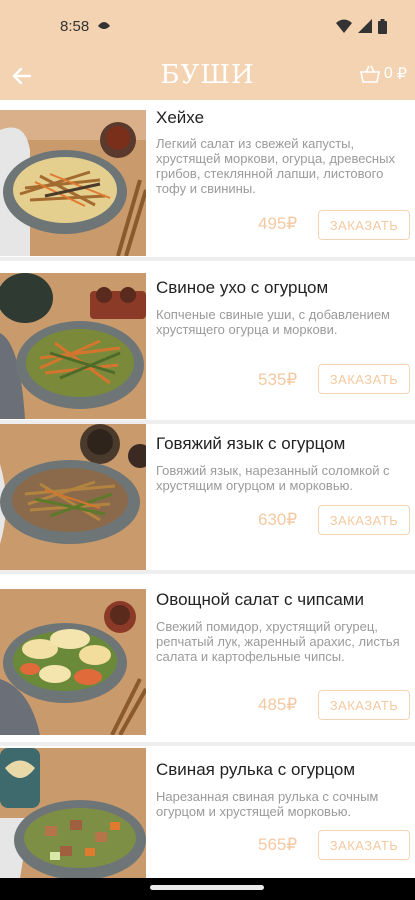 The image size is (415, 900). What do you see at coordinates (278, 519) in the screenshot?
I see `product-price: 630₽` at bounding box center [278, 519].